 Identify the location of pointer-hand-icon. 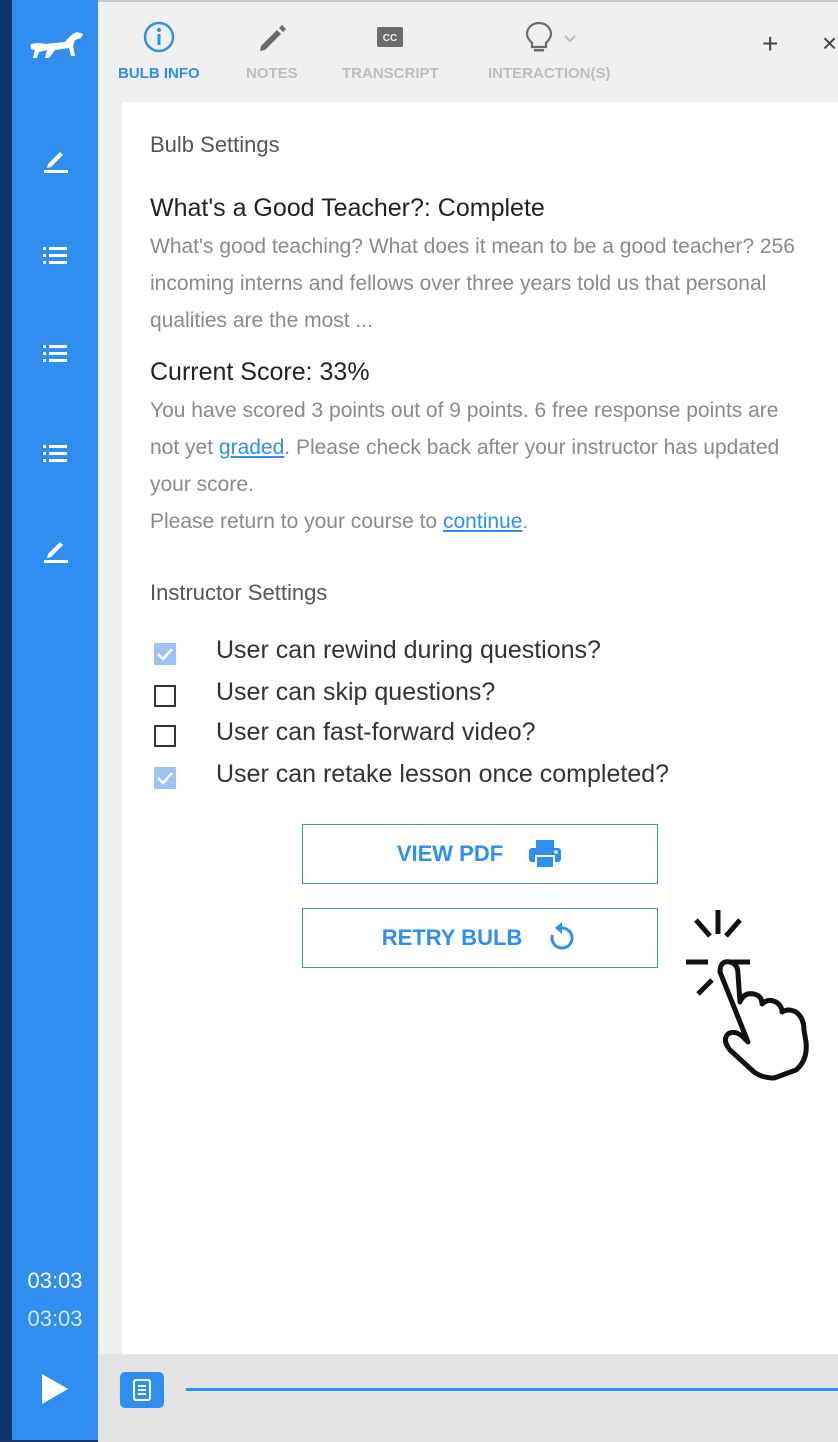
(758, 994).